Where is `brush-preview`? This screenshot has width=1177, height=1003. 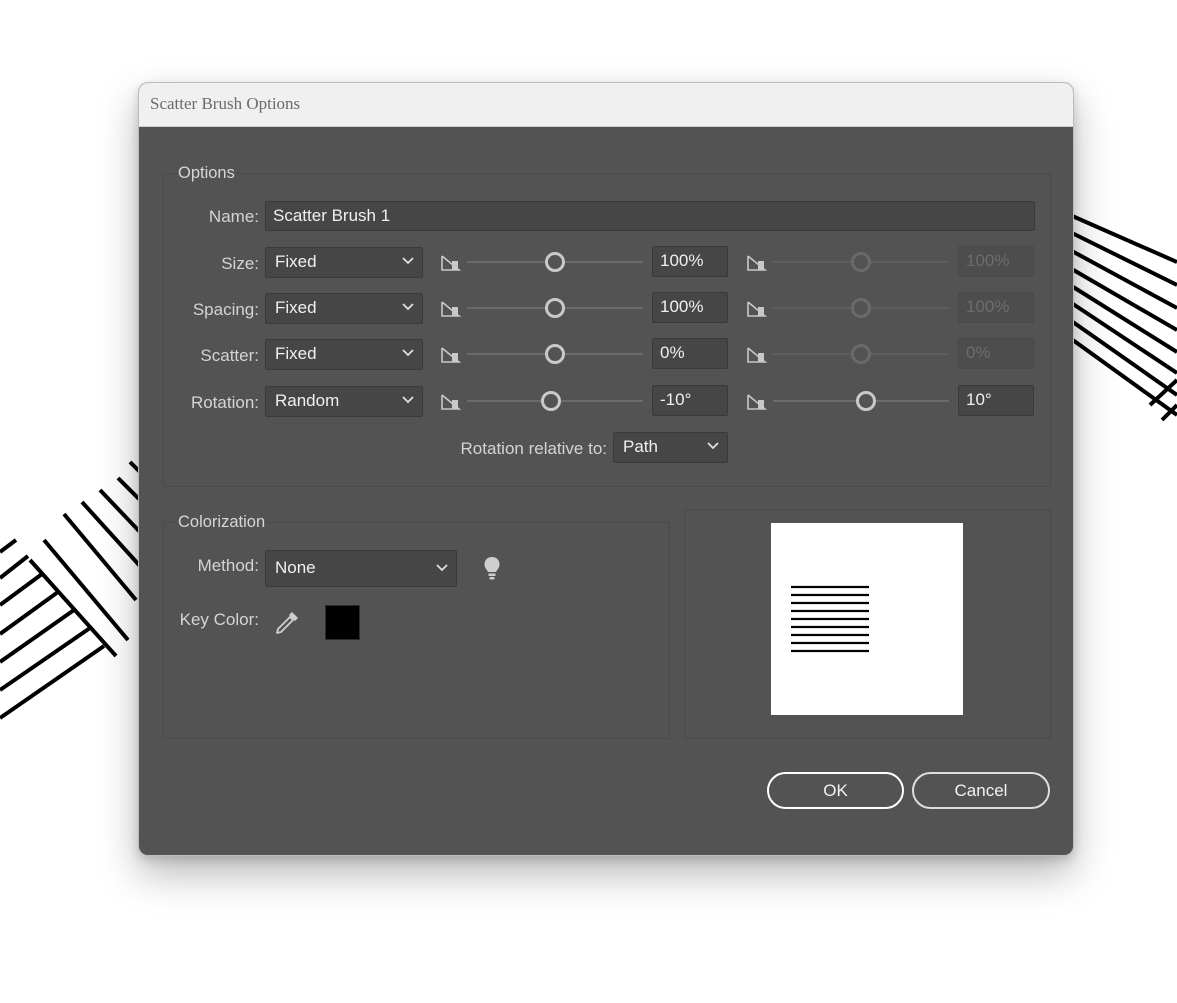
brush-preview is located at coordinates (867, 619).